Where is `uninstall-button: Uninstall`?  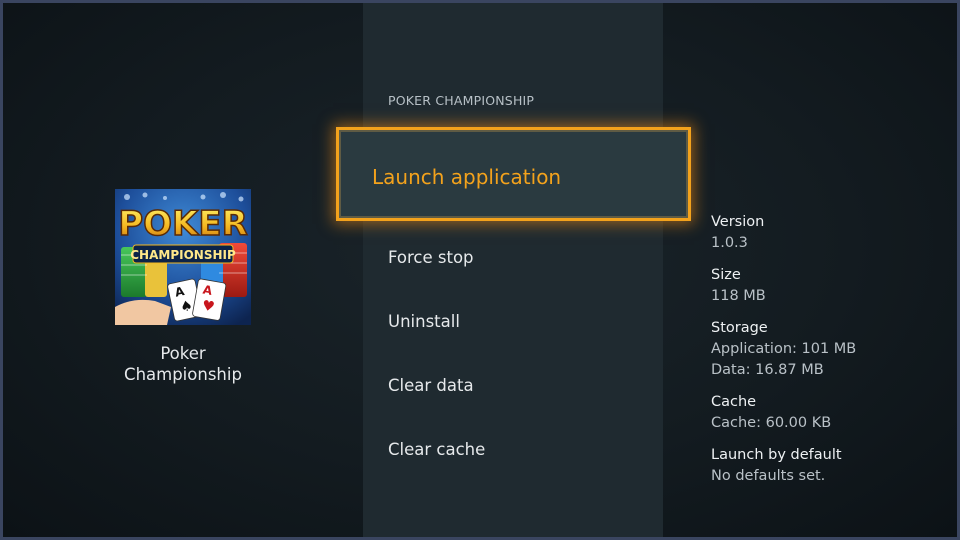
uninstall-button: Uninstall is located at coordinates (424, 321).